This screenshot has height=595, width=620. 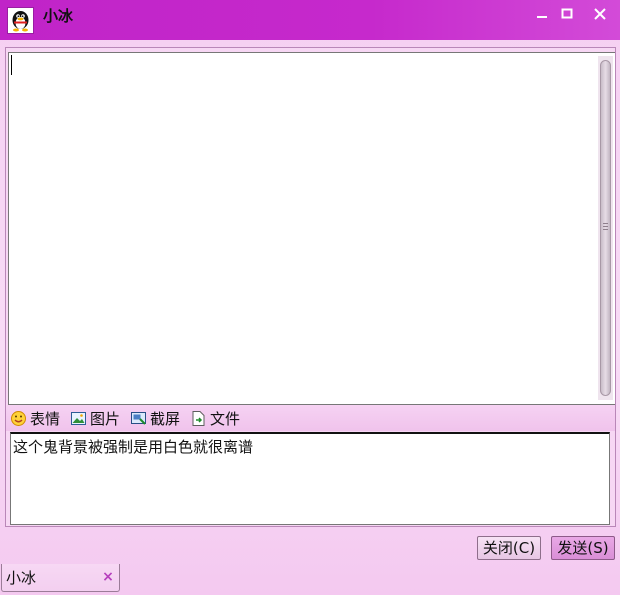 I want to click on screenshot-icon, so click(x=138, y=418).